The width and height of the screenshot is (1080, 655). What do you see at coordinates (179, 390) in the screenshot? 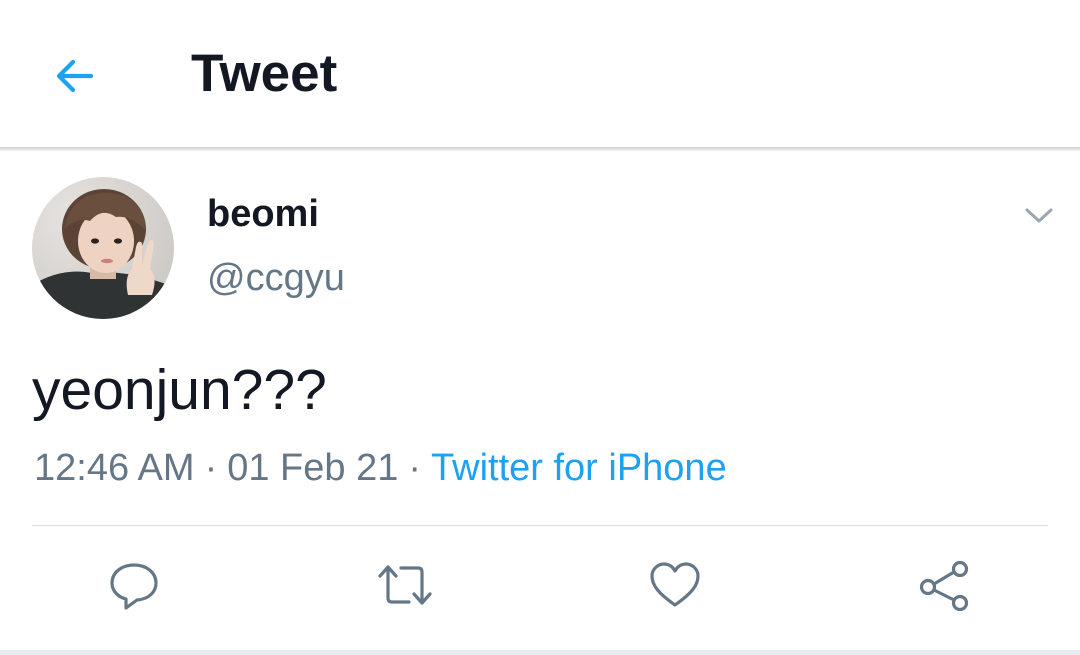
I see `tweet-text: yeonjun???` at bounding box center [179, 390].